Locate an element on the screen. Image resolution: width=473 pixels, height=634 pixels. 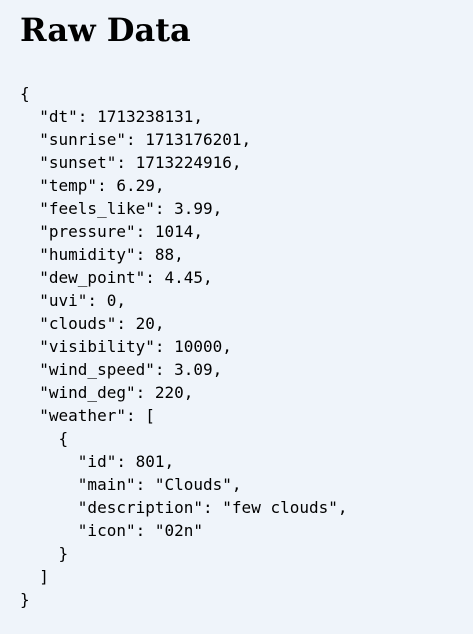
json-line: "pressure": 1014, is located at coordinates (112, 231).